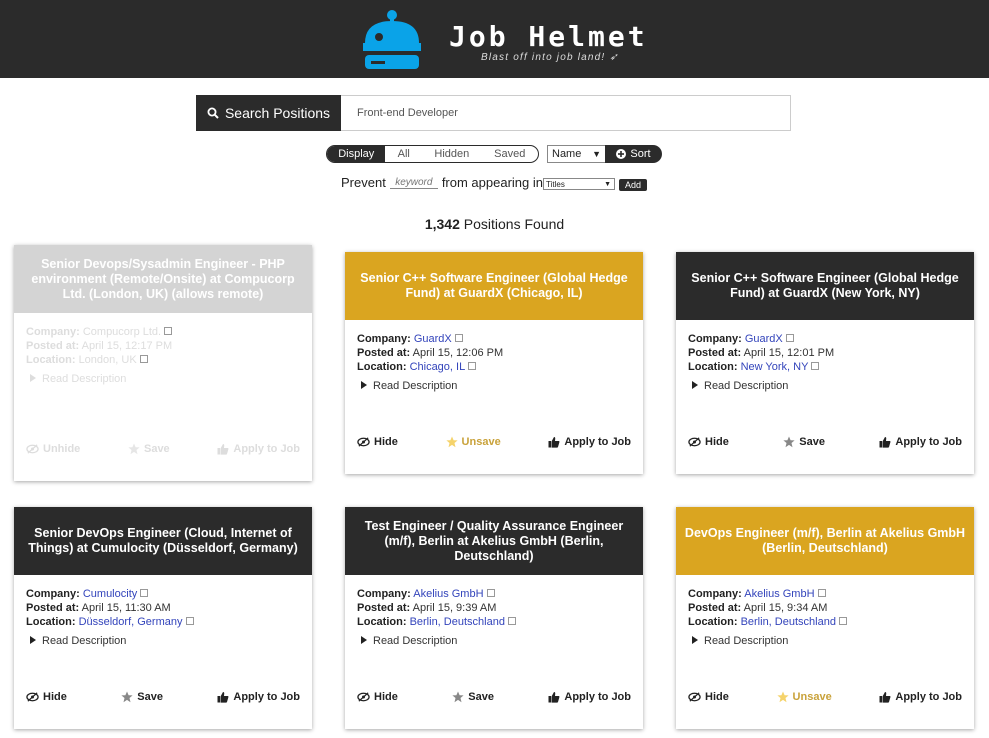 The image size is (989, 738). I want to click on search-icon, so click(213, 113).